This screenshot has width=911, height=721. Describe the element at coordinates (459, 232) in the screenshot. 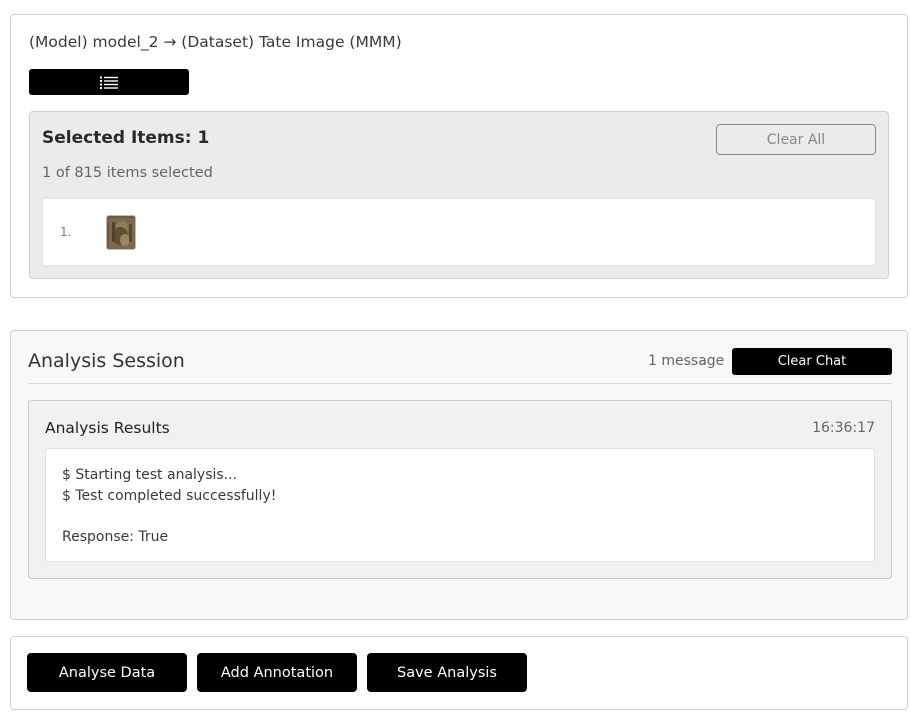

I see `selected-items-list: 1.` at that location.